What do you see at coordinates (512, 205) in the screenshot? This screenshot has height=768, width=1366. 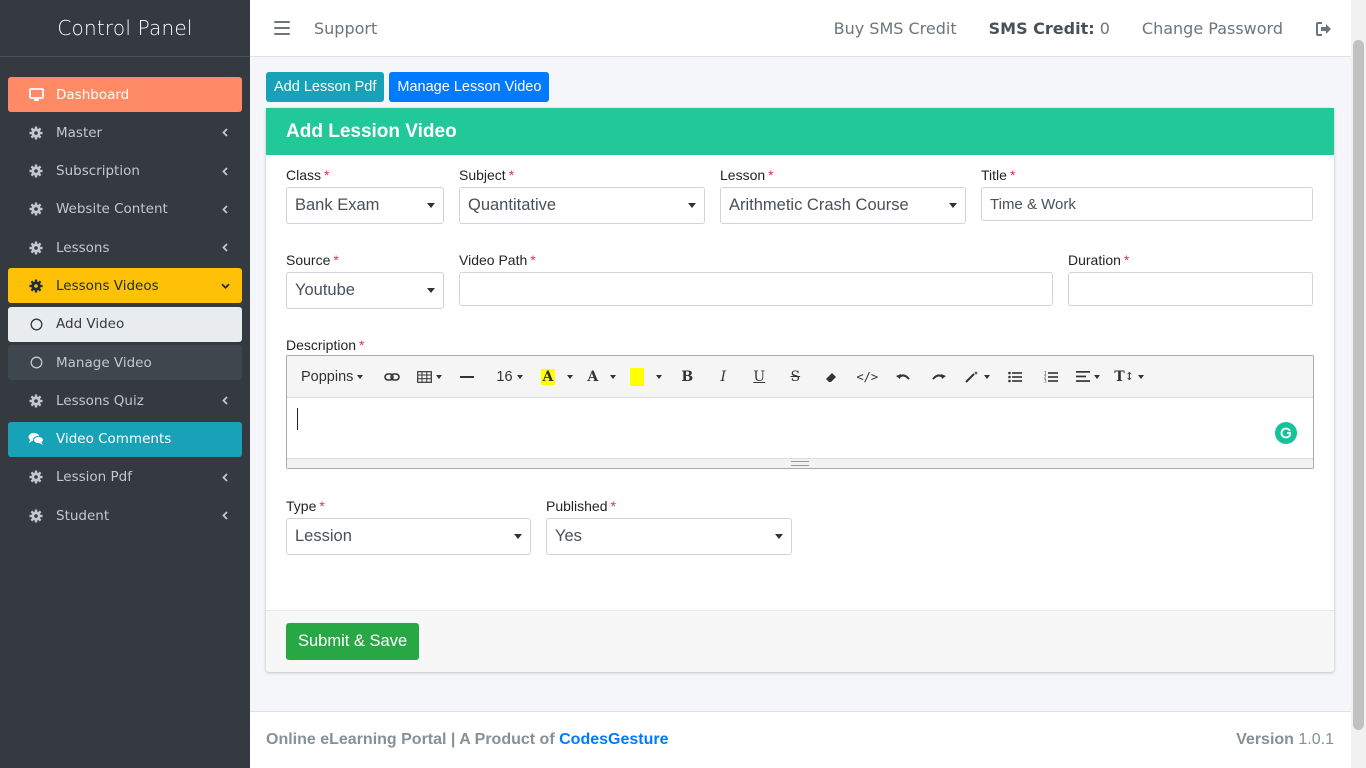 I see `subject-value: Quantitative` at bounding box center [512, 205].